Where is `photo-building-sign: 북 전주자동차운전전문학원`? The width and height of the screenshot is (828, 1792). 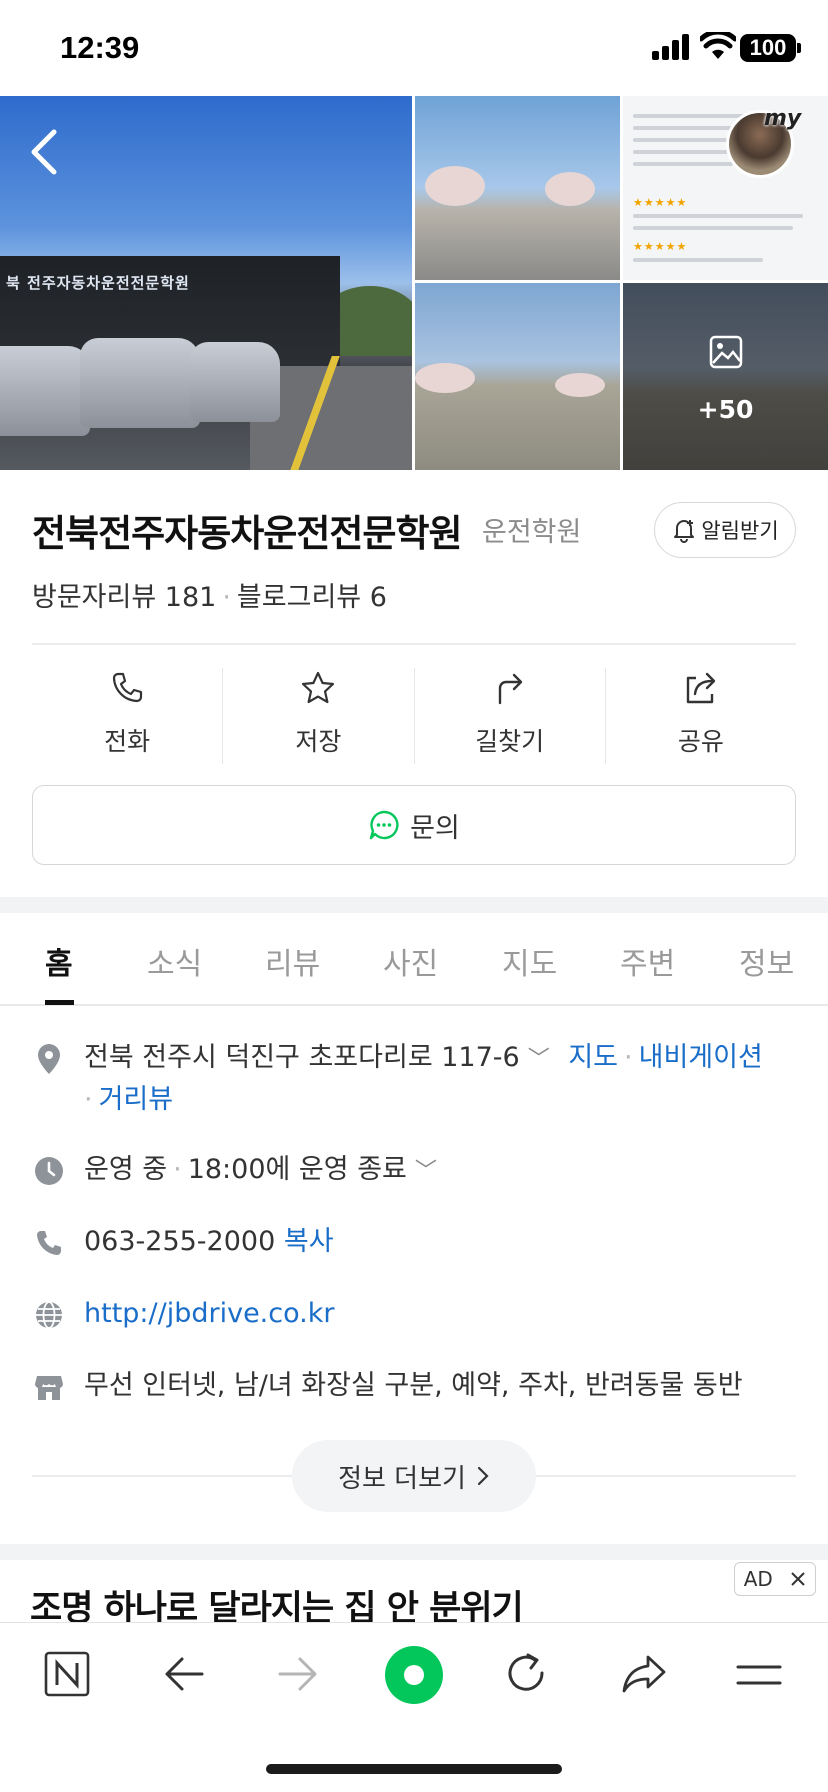 photo-building-sign: 북 전주자동차운전전문학원 is located at coordinates (98, 283).